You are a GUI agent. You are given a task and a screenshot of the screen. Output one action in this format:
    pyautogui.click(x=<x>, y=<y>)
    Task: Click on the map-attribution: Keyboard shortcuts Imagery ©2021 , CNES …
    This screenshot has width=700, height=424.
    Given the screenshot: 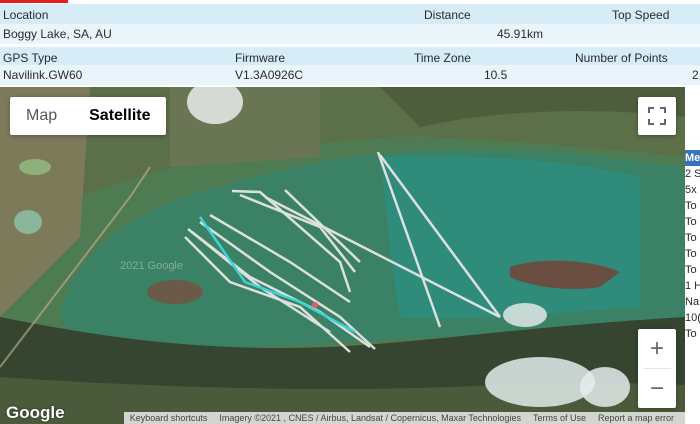 What is the action you would take?
    pyautogui.click(x=404, y=418)
    